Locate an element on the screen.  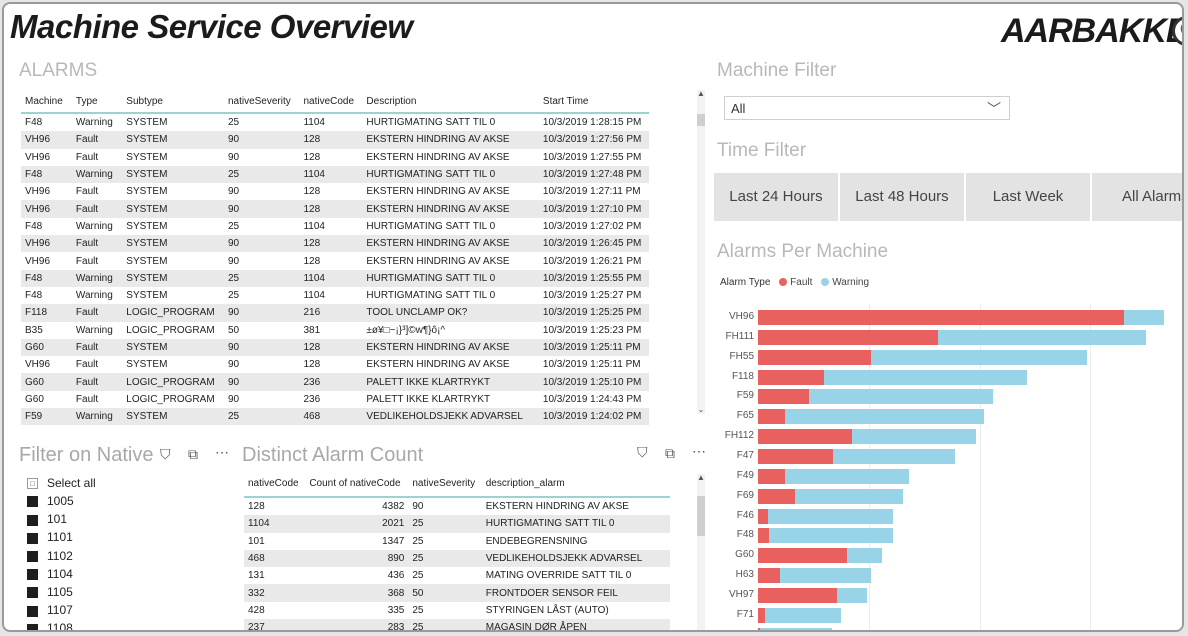
bar-warning-fh55 is located at coordinates (979, 357).